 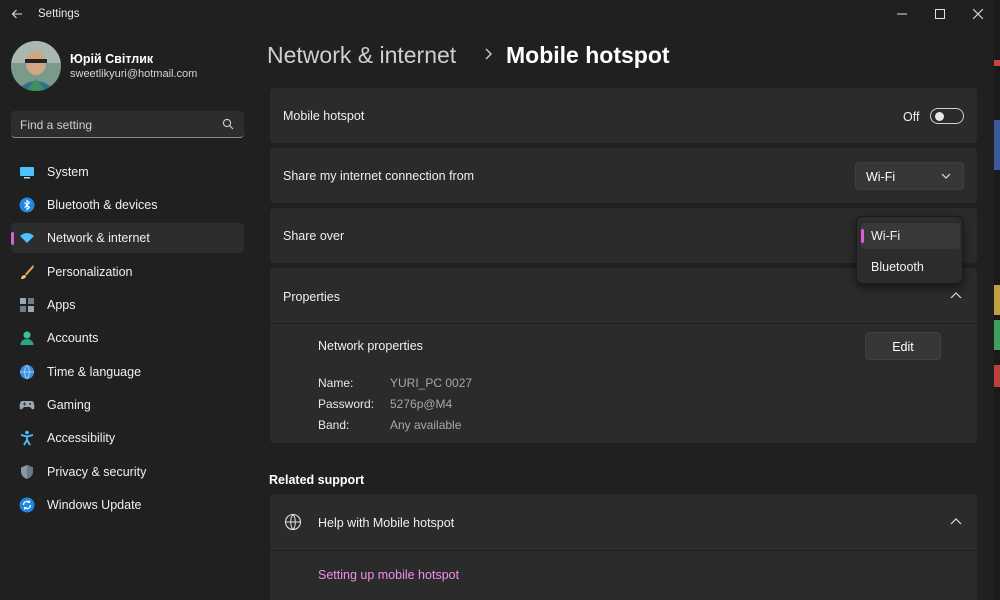 I want to click on share-over-option-bluetooth: Bluetooth, so click(x=910, y=267).